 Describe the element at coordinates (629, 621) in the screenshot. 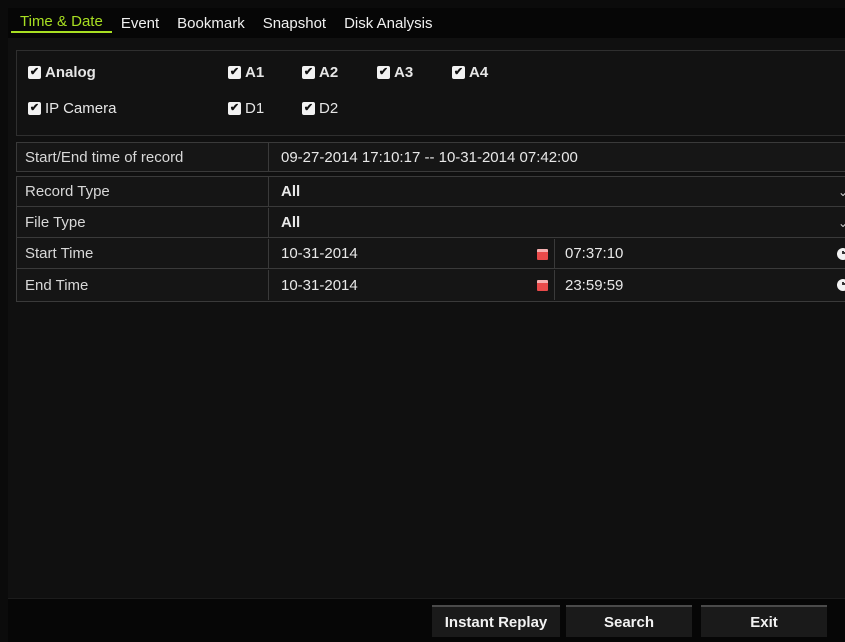

I see `search-button: Search` at that location.